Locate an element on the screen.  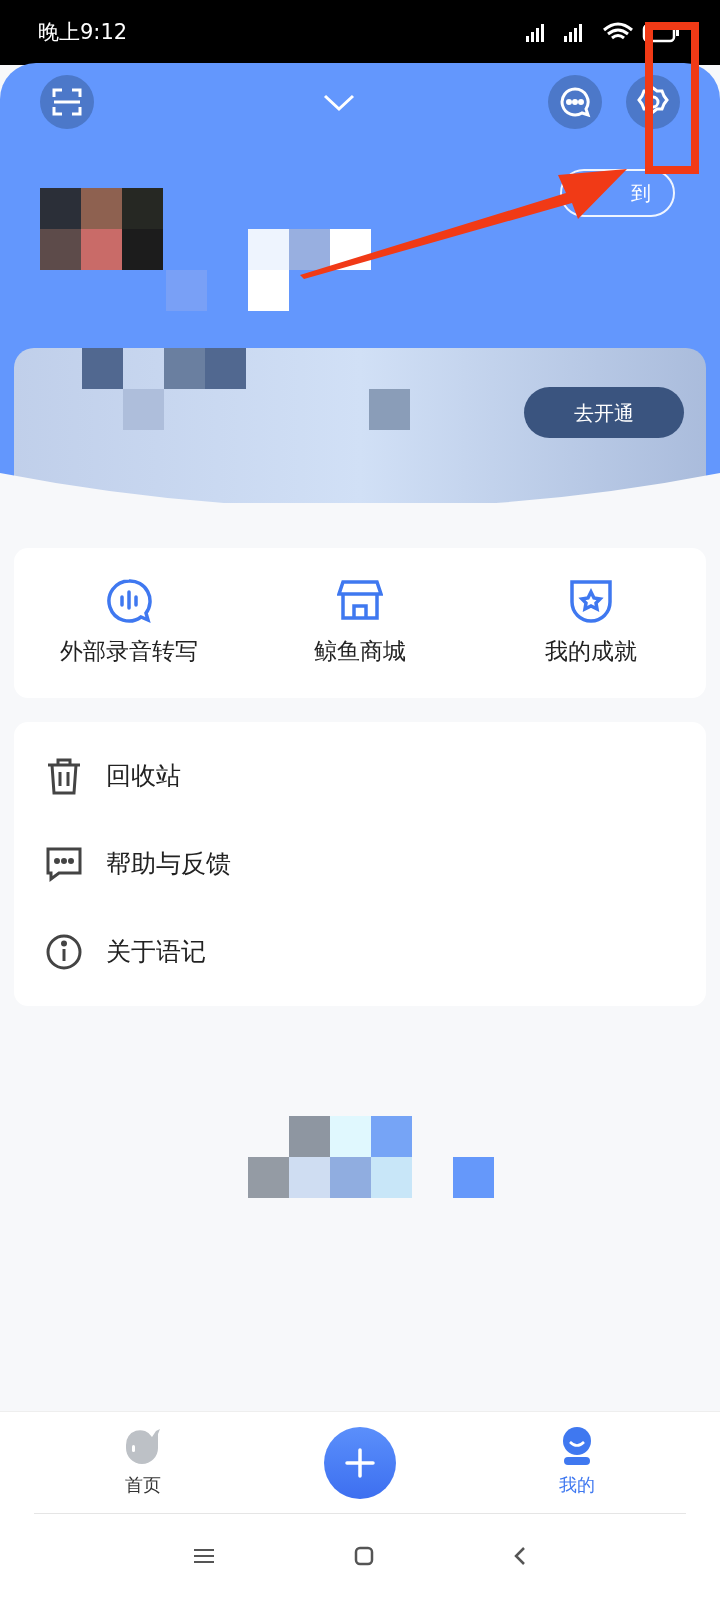
nav-tab: 我的 is located at coordinates (577, 1462).